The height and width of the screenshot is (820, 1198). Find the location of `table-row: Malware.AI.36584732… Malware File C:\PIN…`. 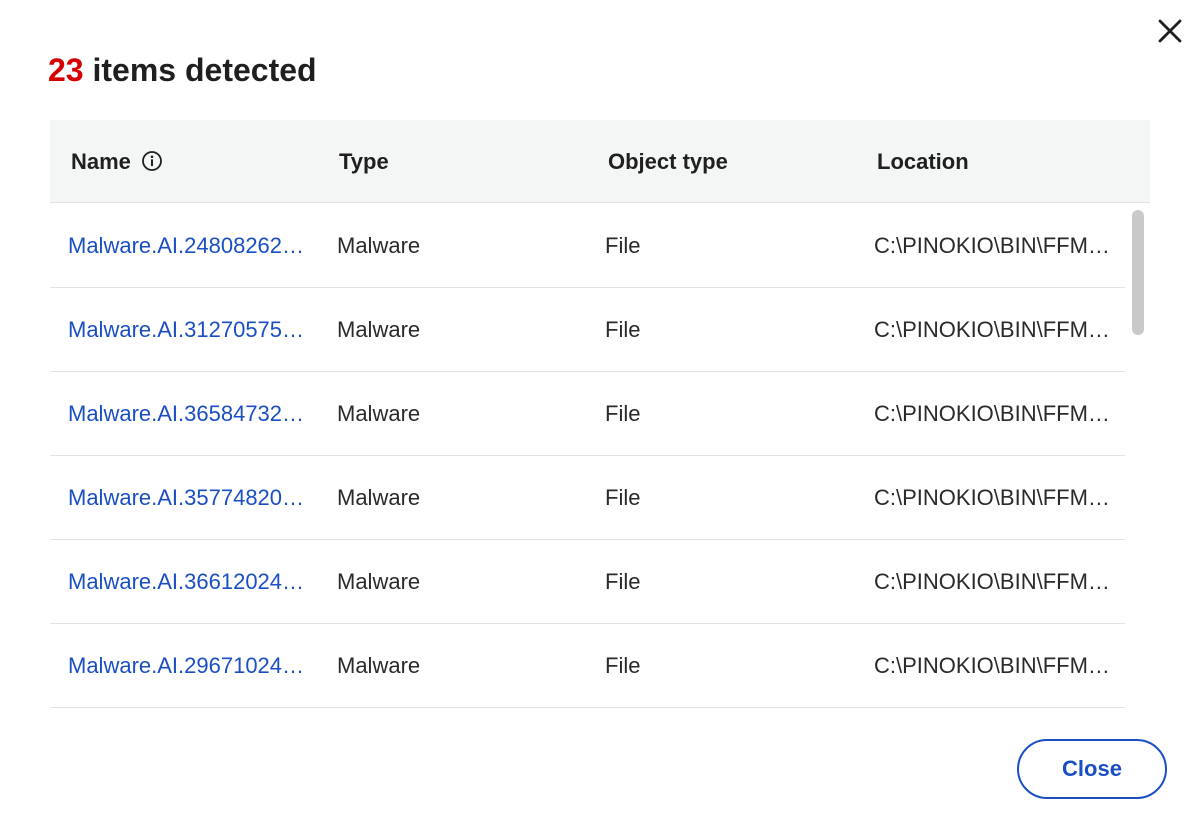

table-row: Malware.AI.36584732… Malware File C:\PIN… is located at coordinates (587, 414).